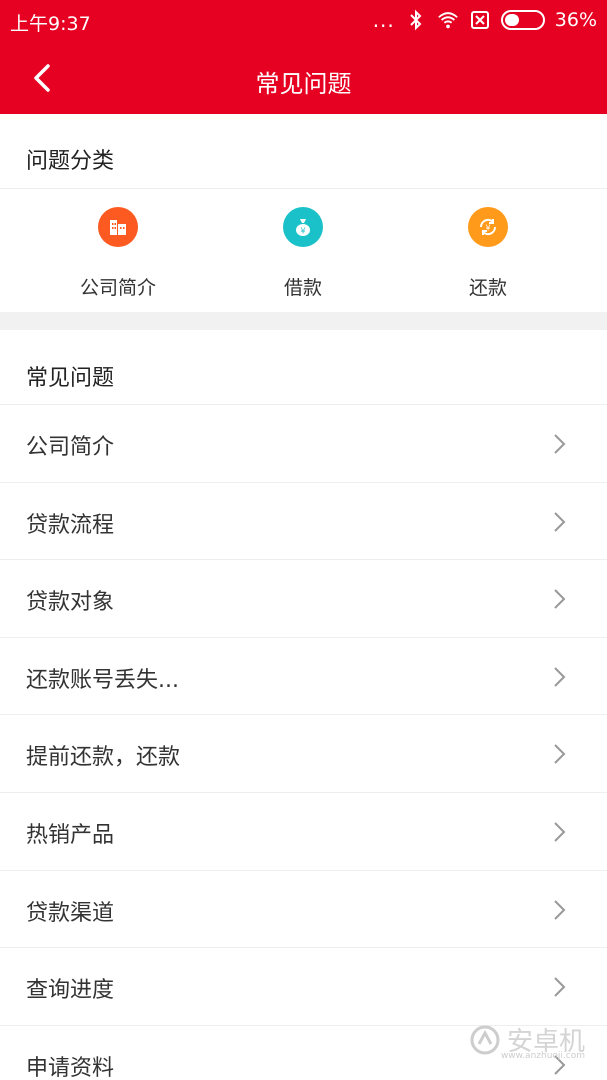 The height and width of the screenshot is (1080, 607). What do you see at coordinates (479, 20) in the screenshot?
I see `no-sim-icon` at bounding box center [479, 20].